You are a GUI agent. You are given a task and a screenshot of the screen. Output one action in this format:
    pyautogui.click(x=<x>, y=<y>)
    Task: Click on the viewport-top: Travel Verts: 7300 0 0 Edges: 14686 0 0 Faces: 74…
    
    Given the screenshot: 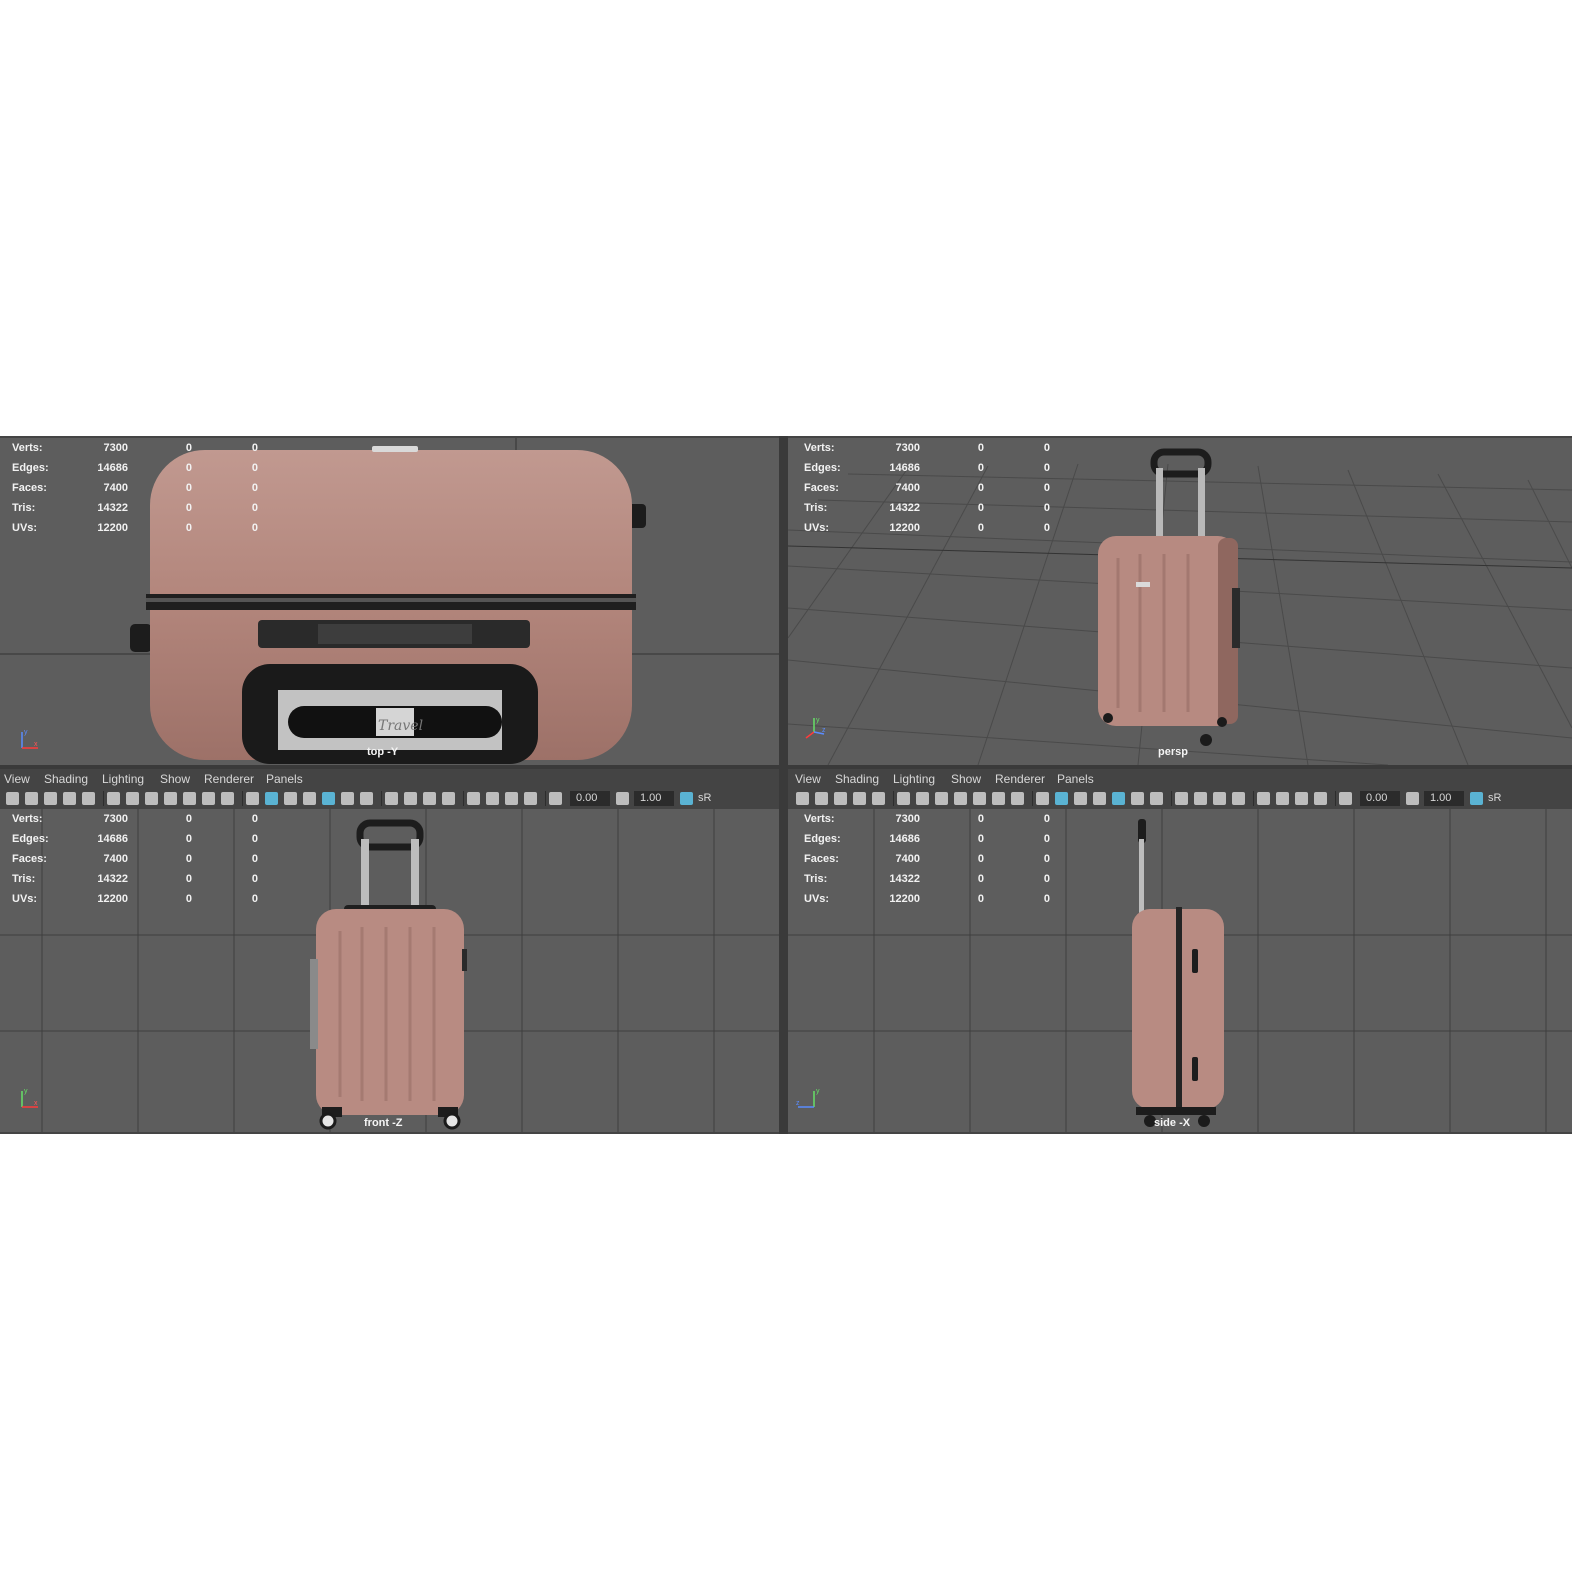 What is the action you would take?
    pyautogui.click(x=389, y=601)
    